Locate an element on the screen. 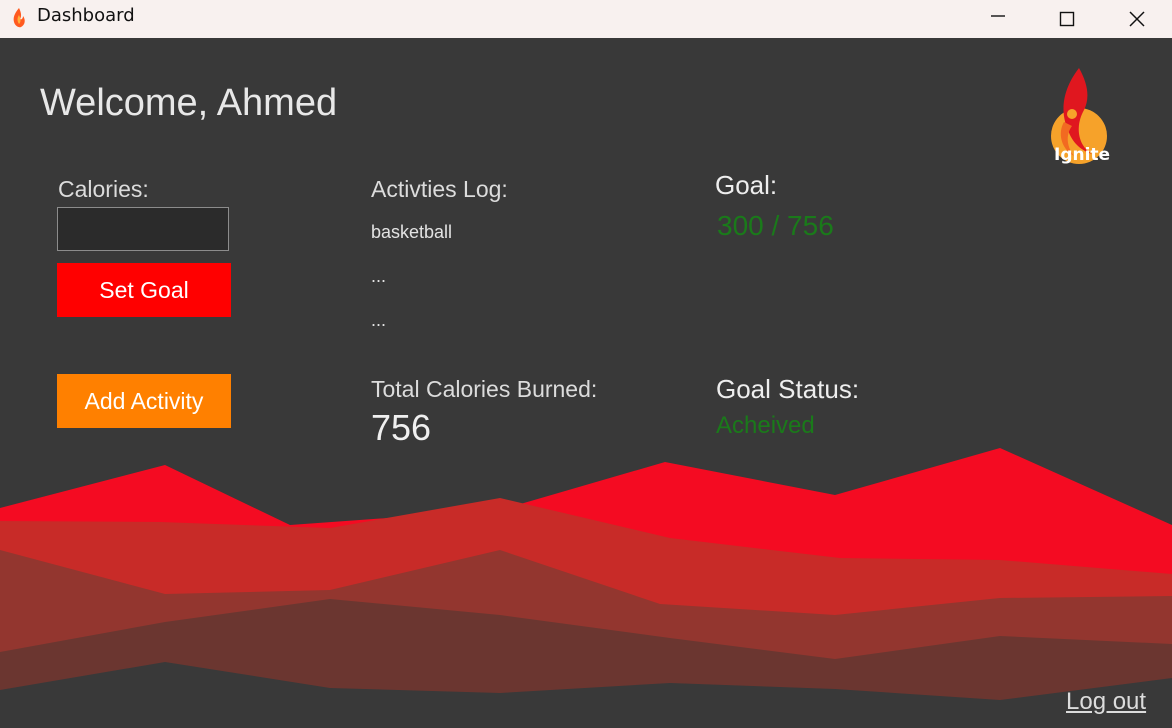 This screenshot has width=1172, height=728. minimize-button is located at coordinates (998, 19).